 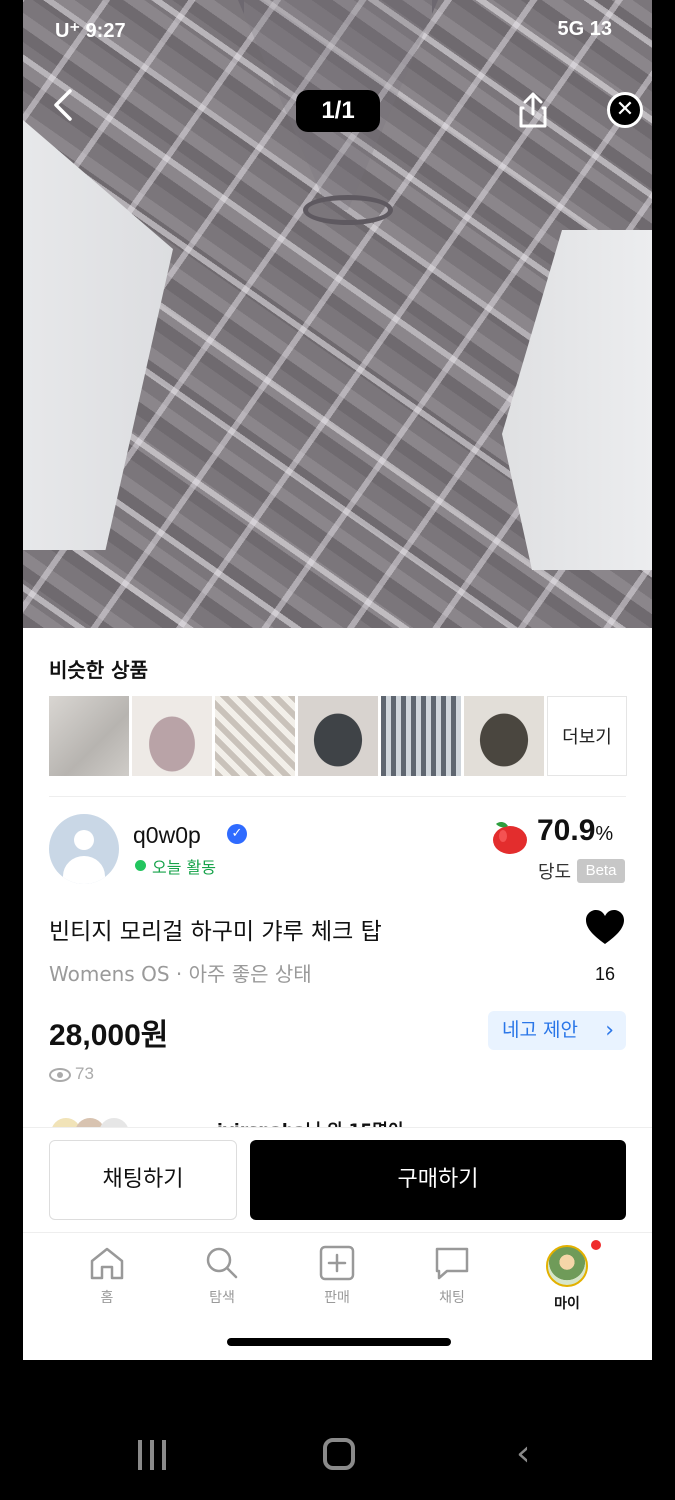 What do you see at coordinates (338, 111) in the screenshot?
I see `image-counter: 1/1` at bounding box center [338, 111].